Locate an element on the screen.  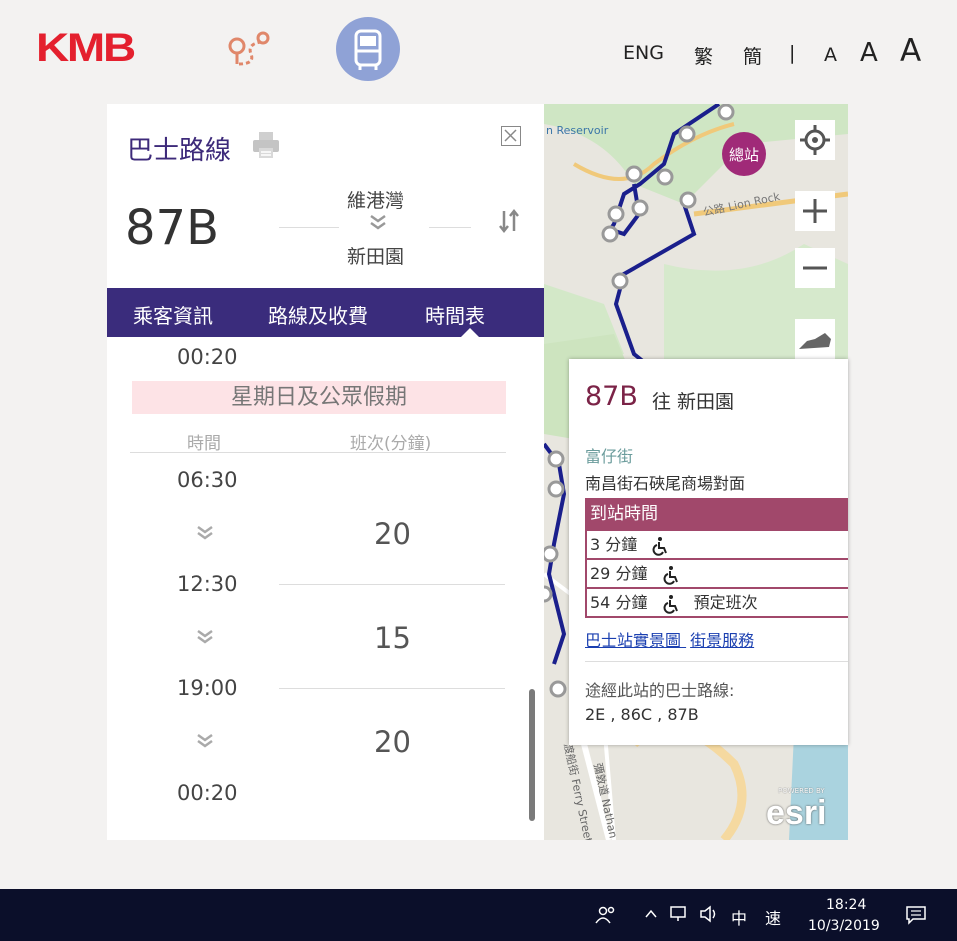
via-routes: 2E , 86C , 87B is located at coordinates (642, 714).